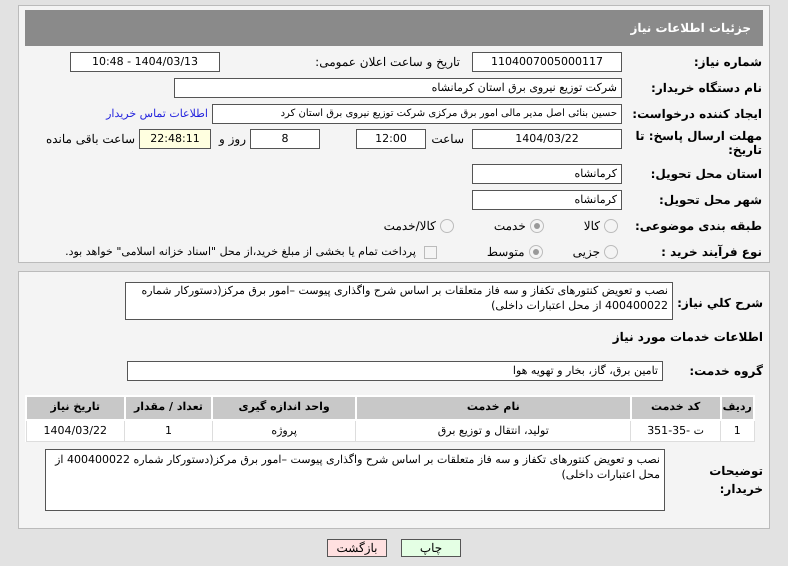 This screenshot has width=788, height=566. I want to click on contact-link: اطلاعات تماس خریدار, so click(157, 114).